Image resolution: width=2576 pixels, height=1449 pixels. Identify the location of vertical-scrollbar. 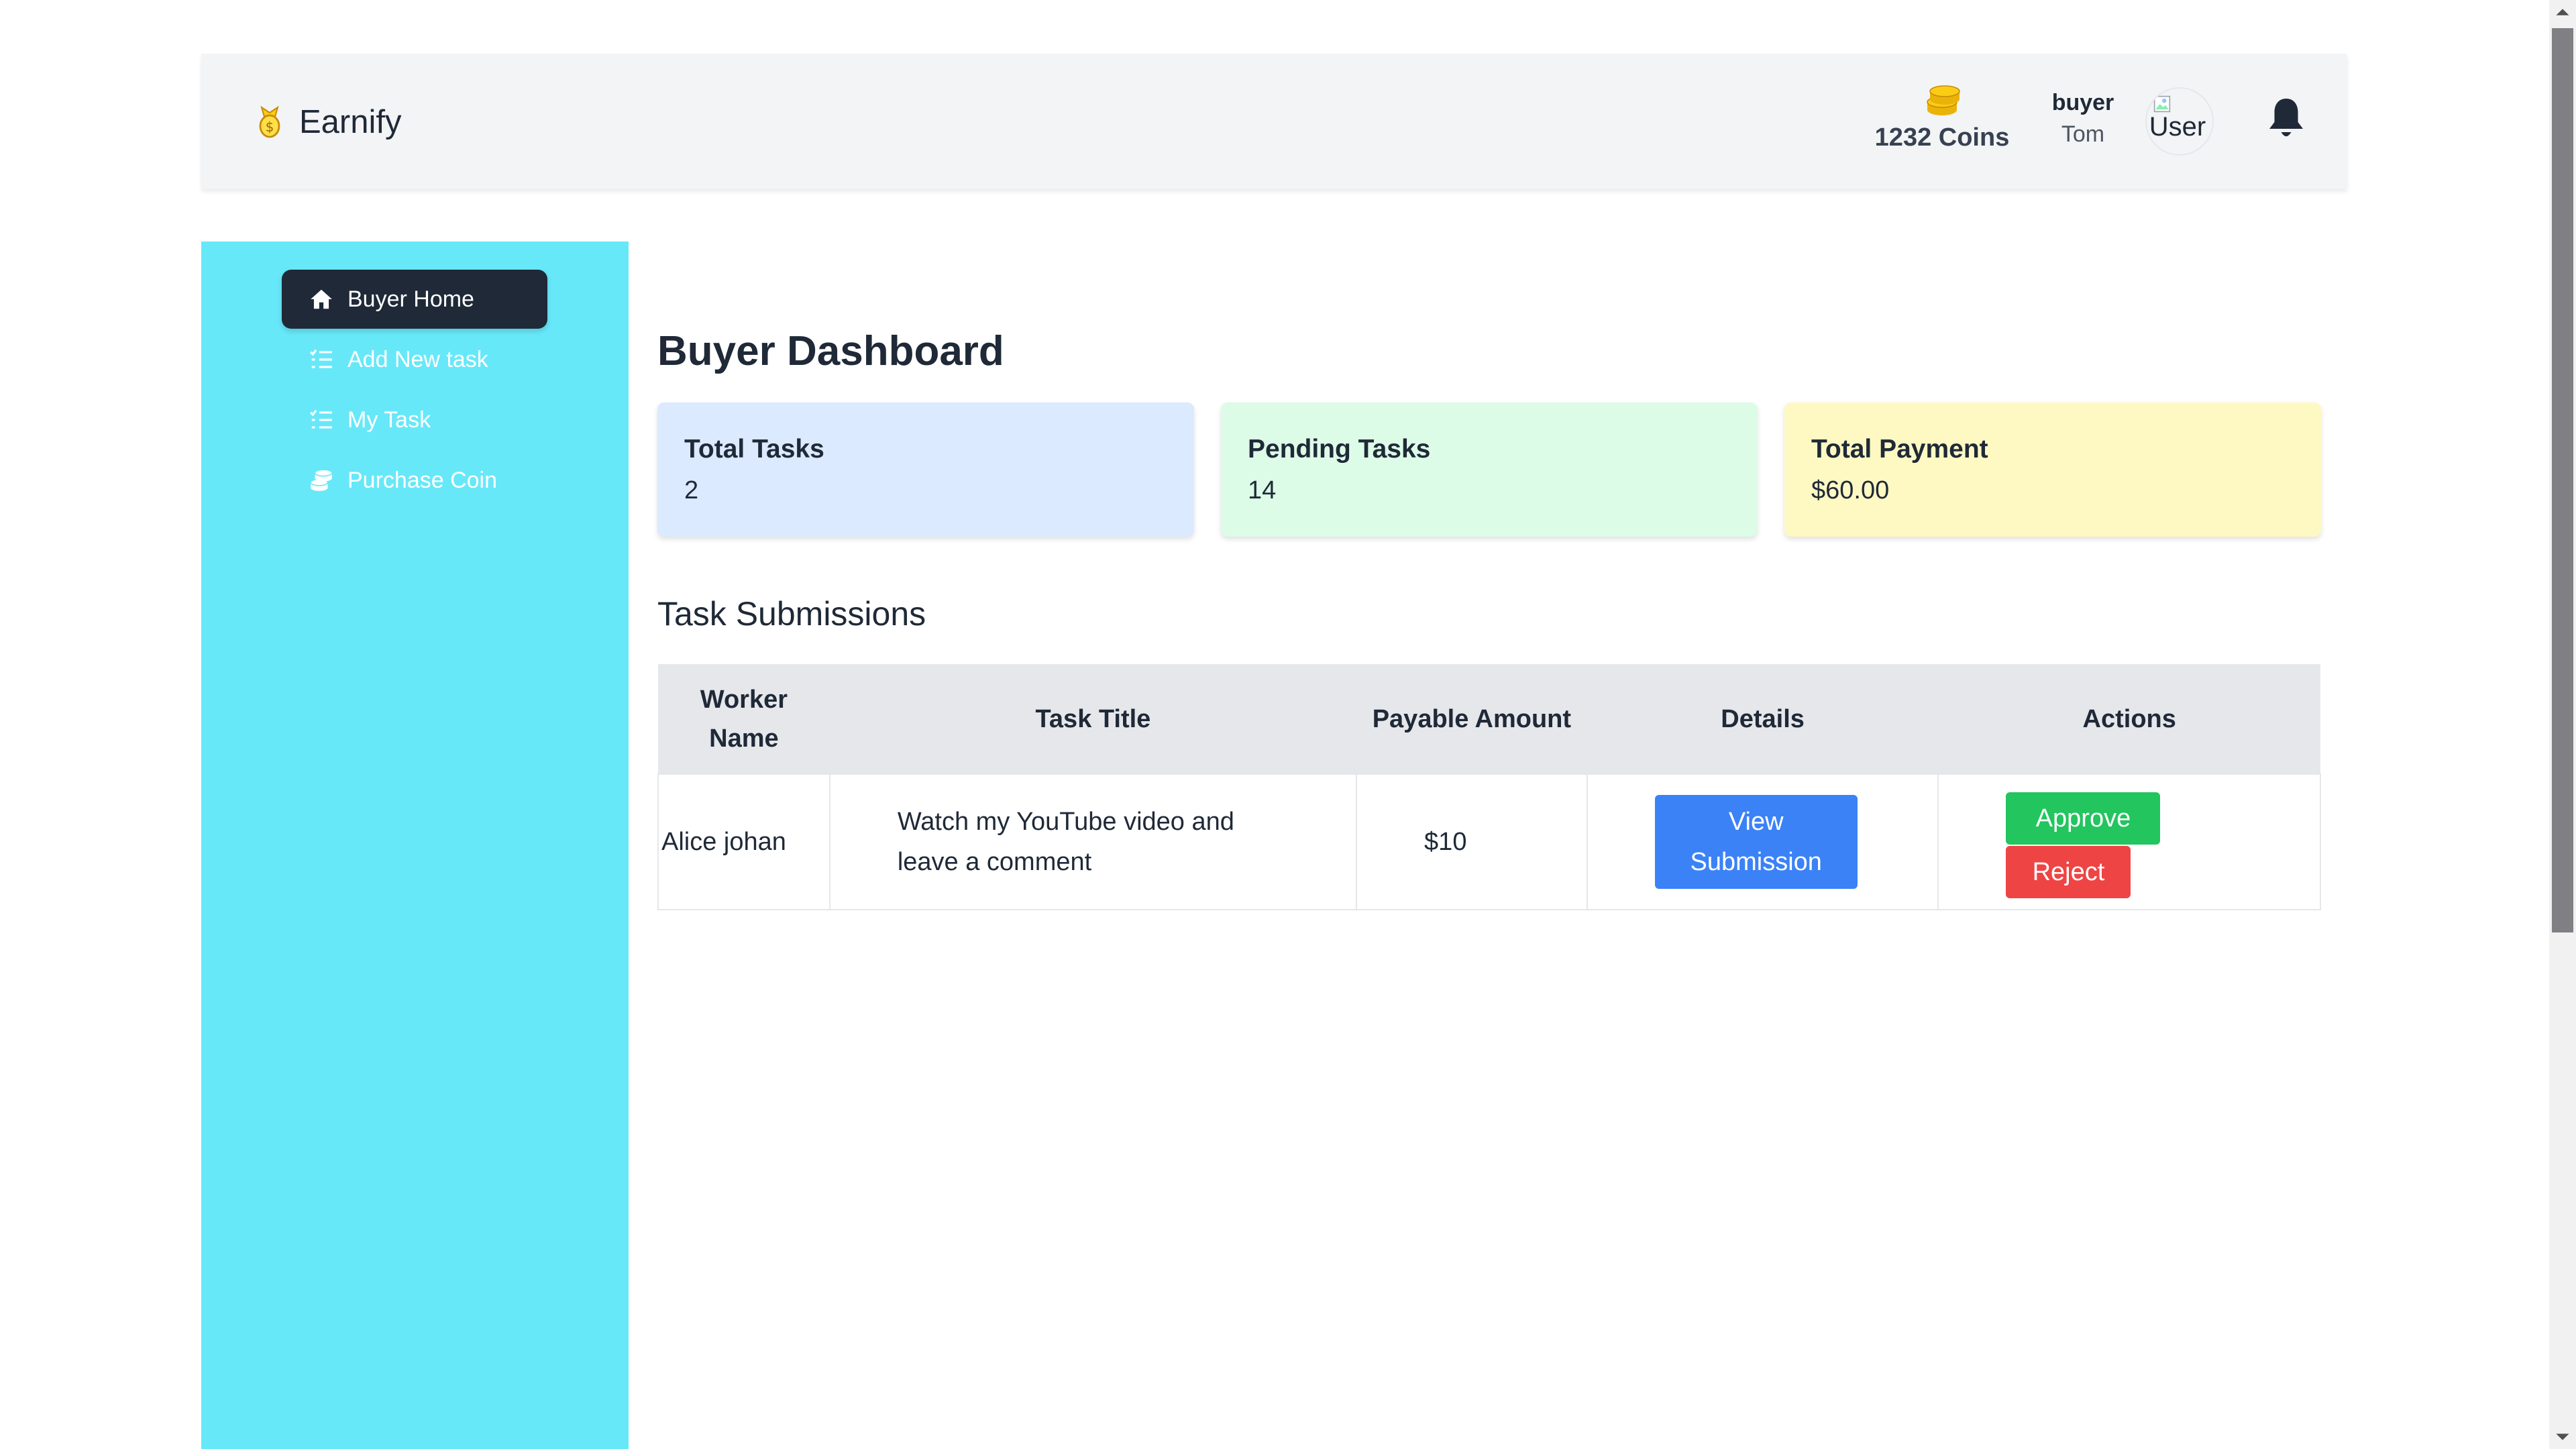
(2562, 724).